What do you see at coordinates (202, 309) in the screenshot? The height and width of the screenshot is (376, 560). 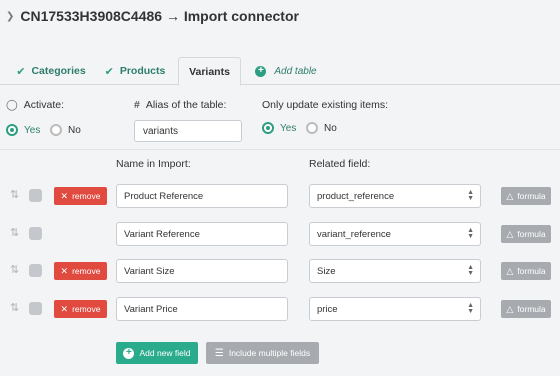 I see `name-in-import-input: Variant Price` at bounding box center [202, 309].